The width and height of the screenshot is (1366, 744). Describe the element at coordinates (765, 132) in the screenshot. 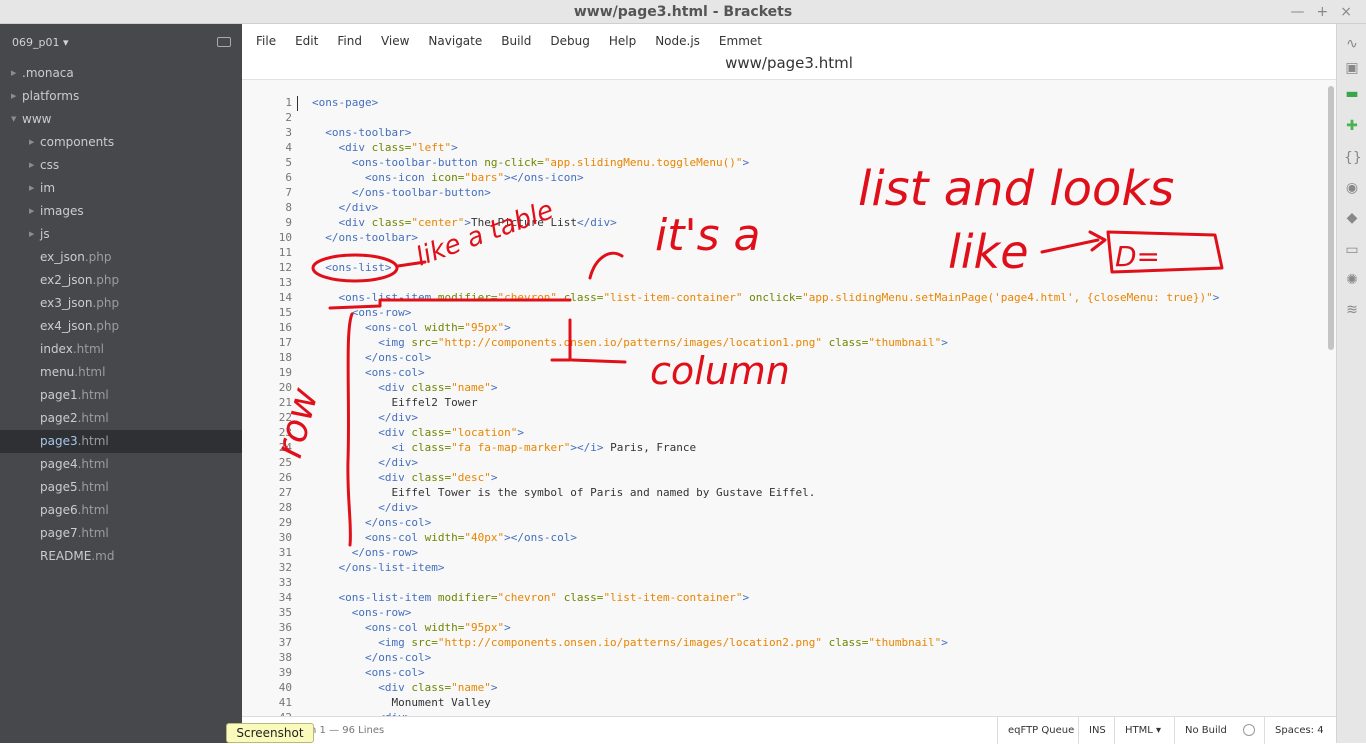

I see `code-line: <ons-toolbar>` at that location.